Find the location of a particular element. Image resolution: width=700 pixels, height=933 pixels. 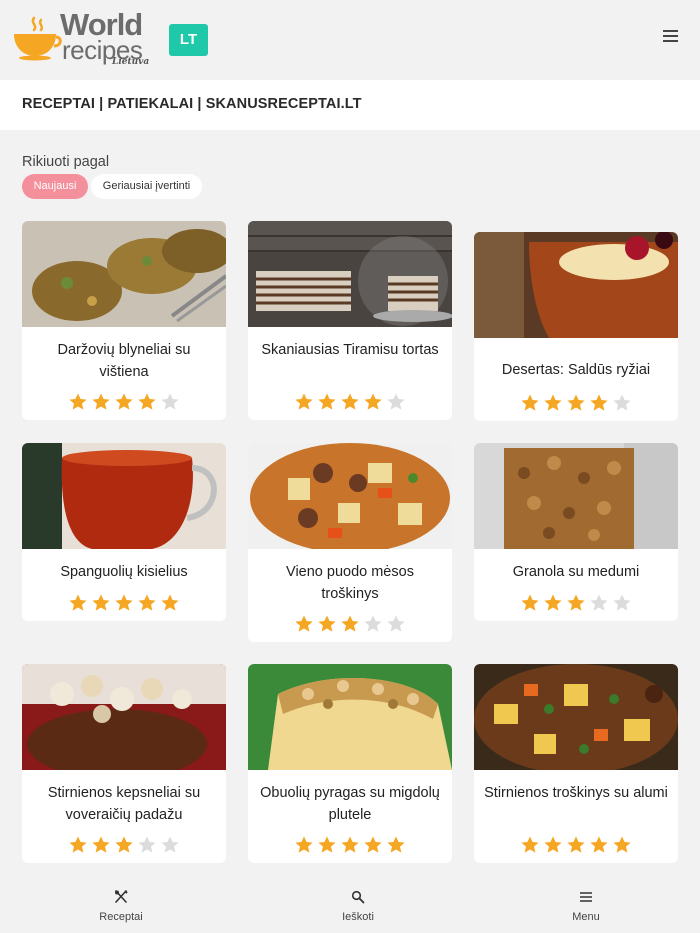

recipe-card-rice-dessert: Desertas: Saldūs ryžiai is located at coordinates (576, 326).